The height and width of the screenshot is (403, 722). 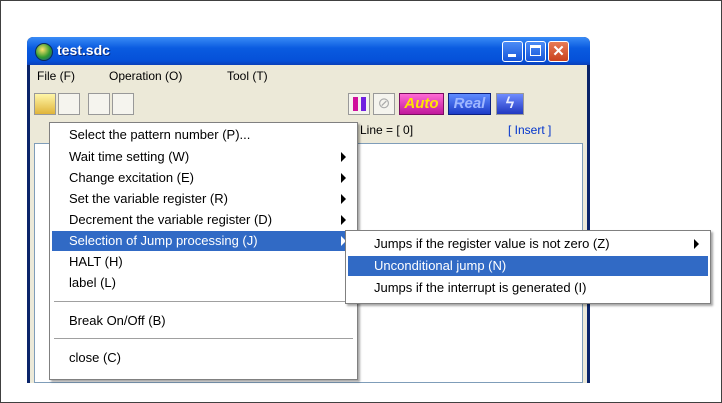 What do you see at coordinates (44, 52) in the screenshot?
I see `app-globe-icon` at bounding box center [44, 52].